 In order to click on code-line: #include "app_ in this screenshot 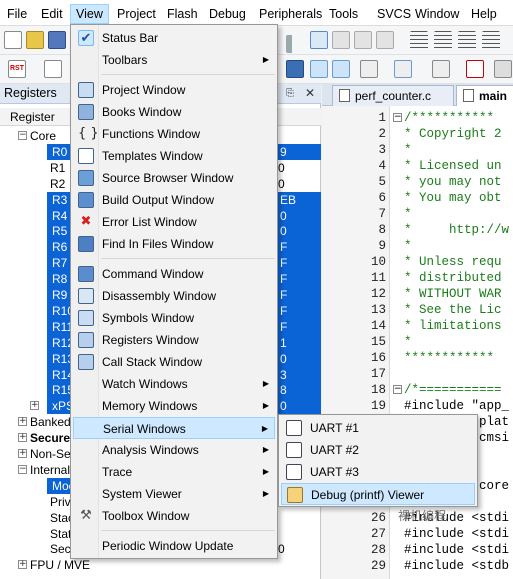, I will do `click(456, 406)`.